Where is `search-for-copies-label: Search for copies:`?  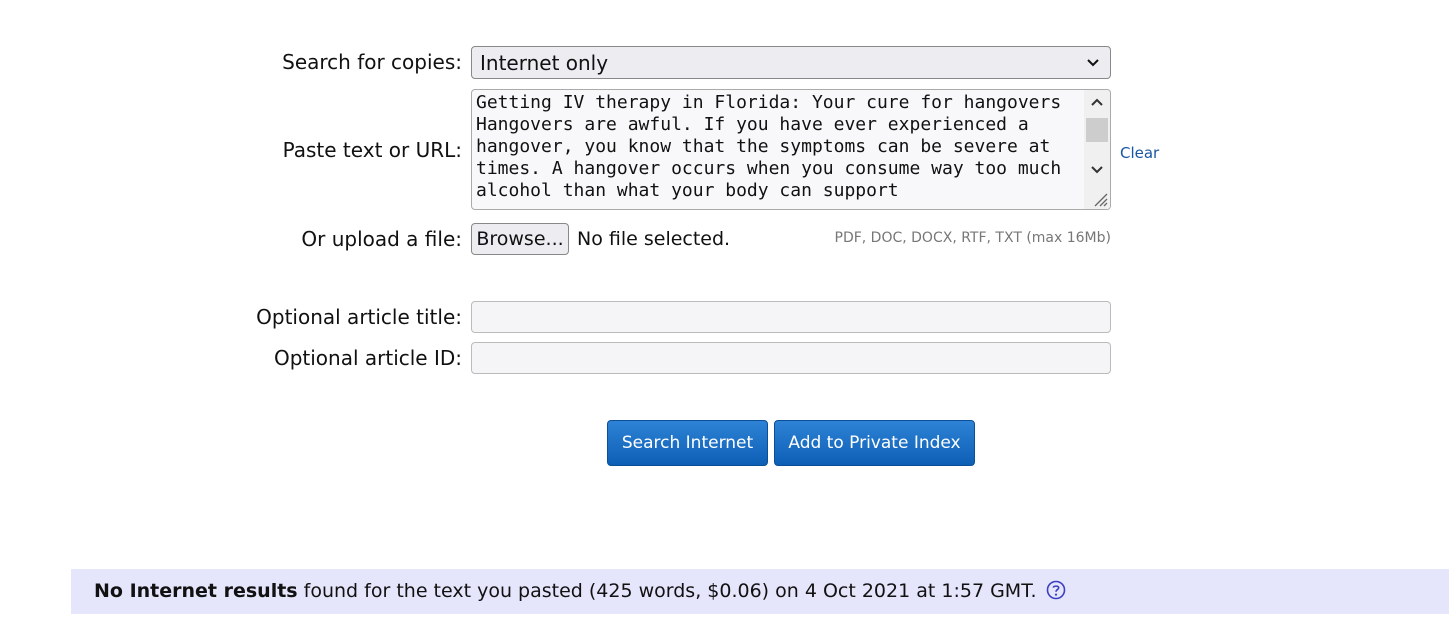
search-for-copies-label: Search for copies: is located at coordinates (372, 62).